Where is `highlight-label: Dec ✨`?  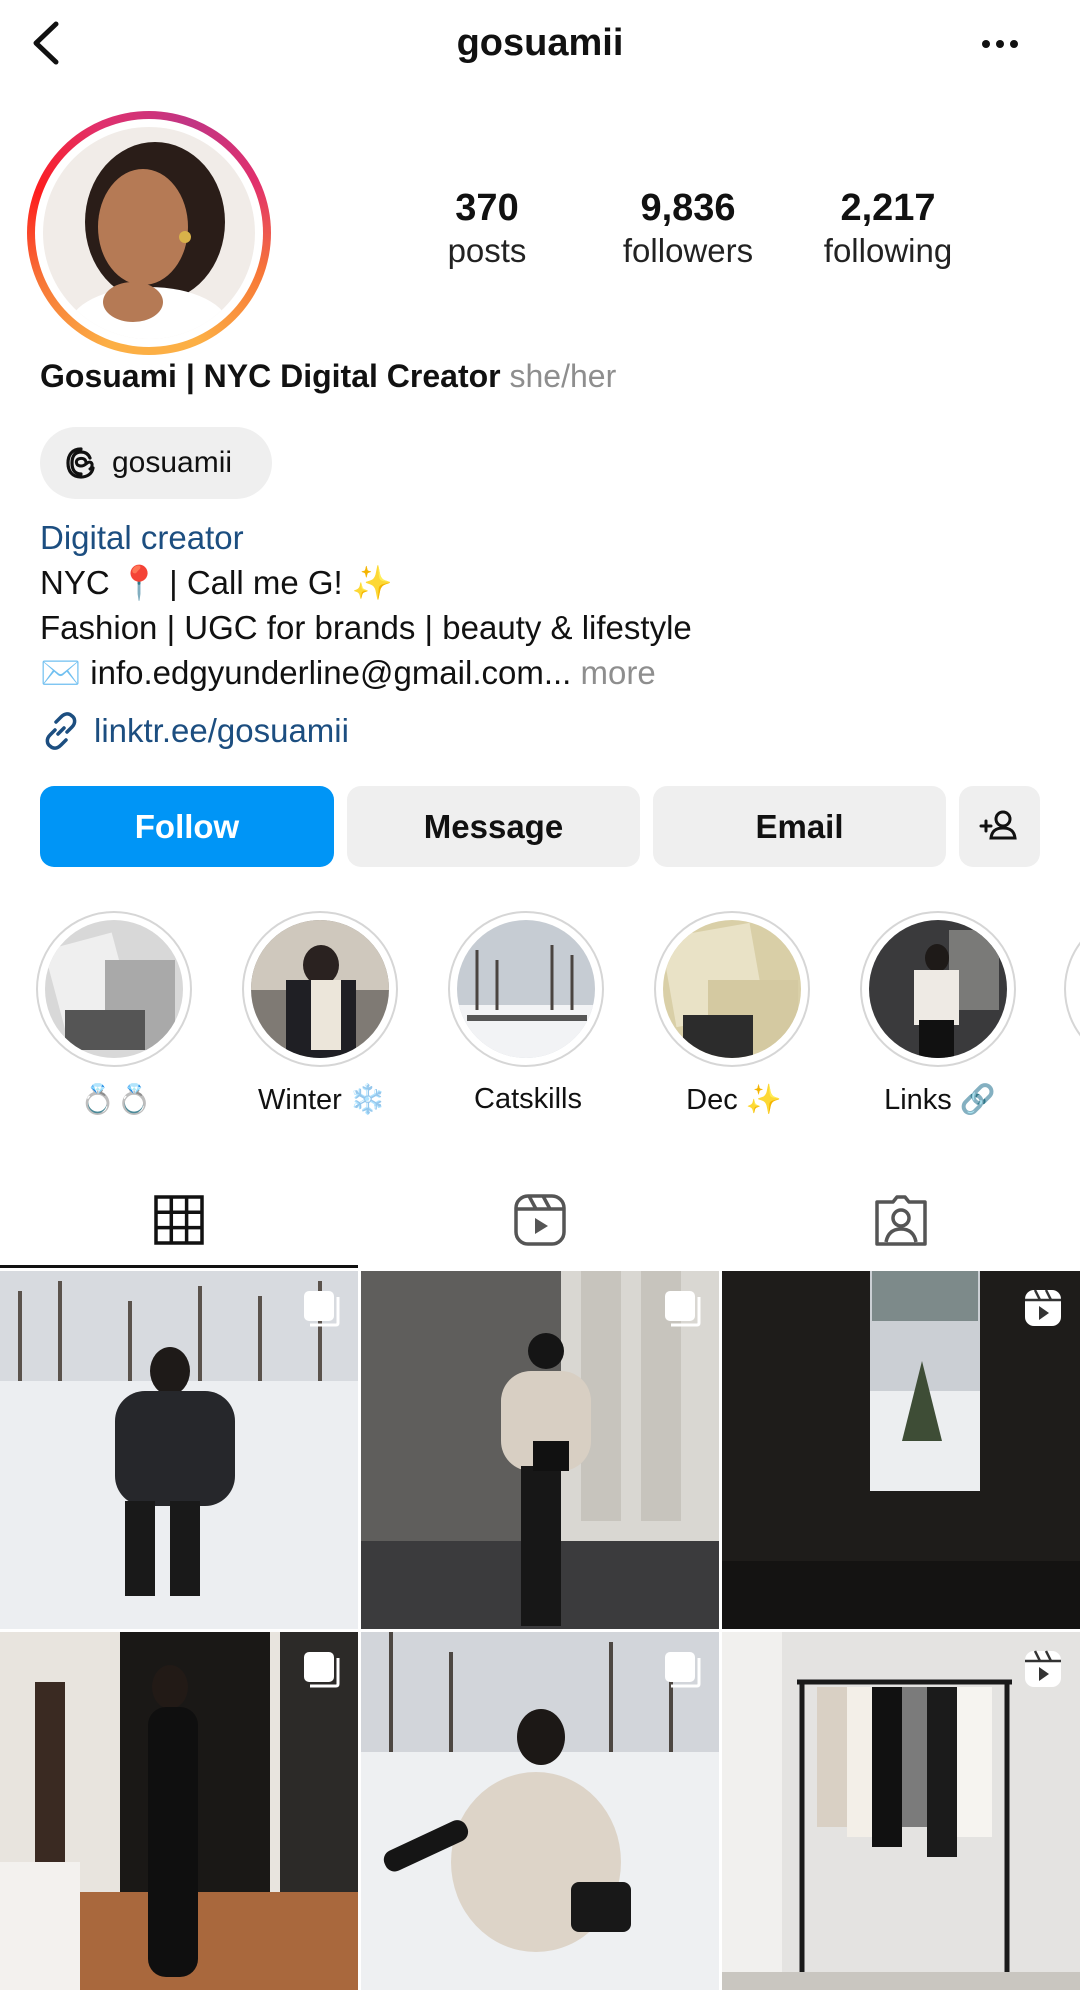 highlight-label: Dec ✨ is located at coordinates (734, 1100).